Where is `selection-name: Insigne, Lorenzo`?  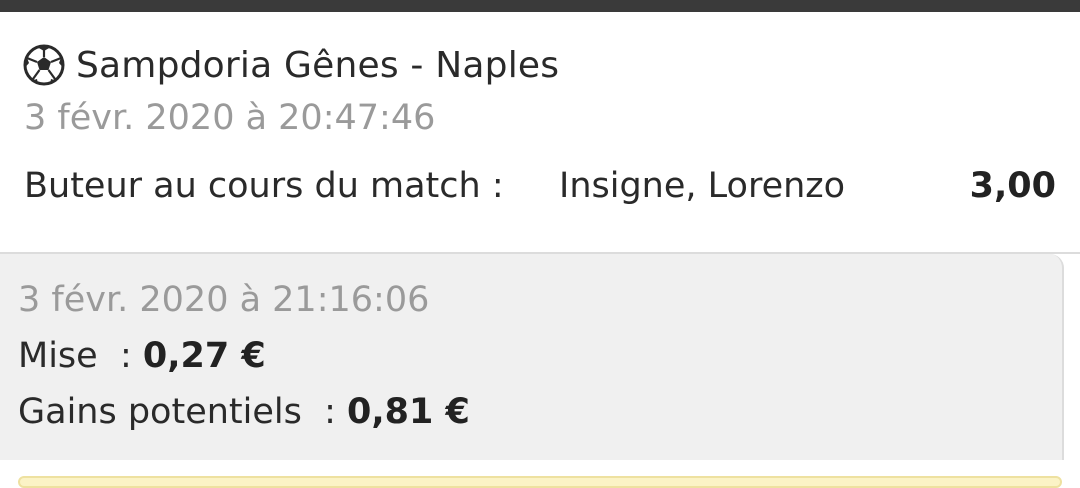 selection-name: Insigne, Lorenzo is located at coordinates (702, 186).